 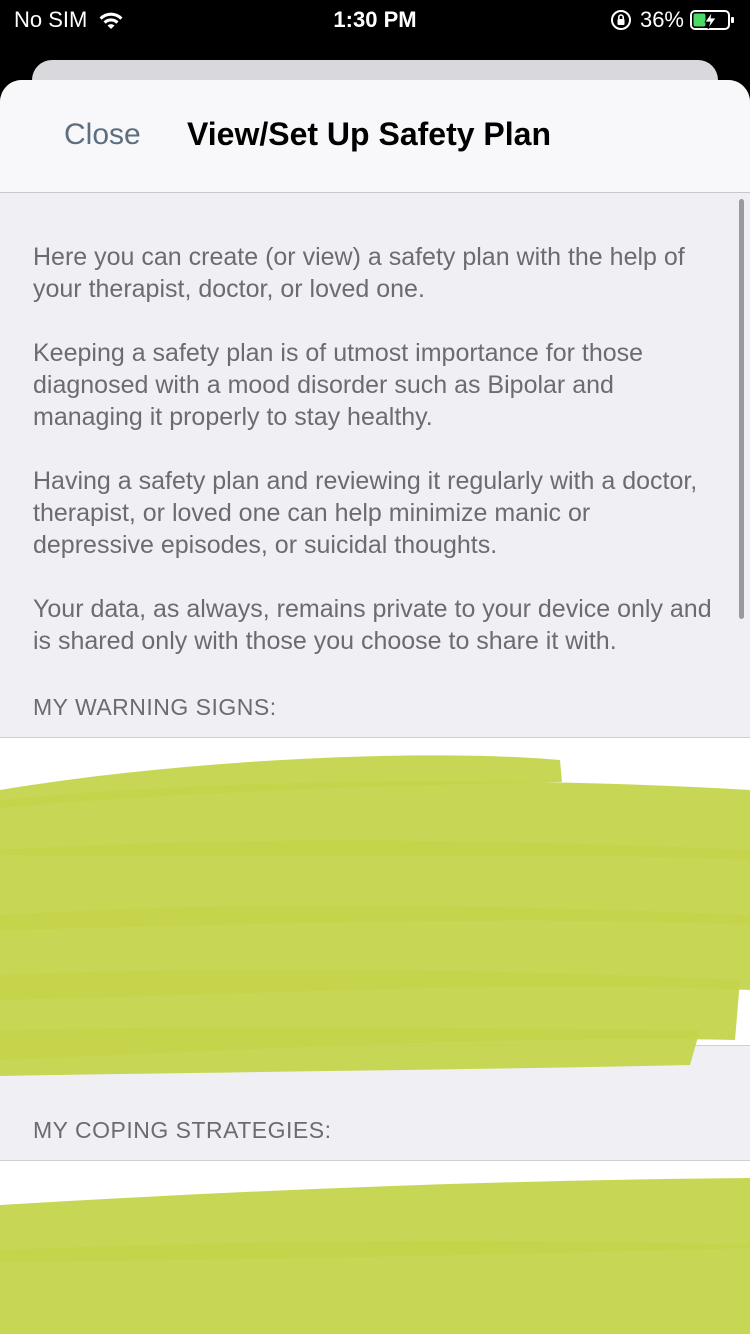 What do you see at coordinates (375, 22) in the screenshot?
I see `status-bar: No SIM 1:30 PM 36%` at bounding box center [375, 22].